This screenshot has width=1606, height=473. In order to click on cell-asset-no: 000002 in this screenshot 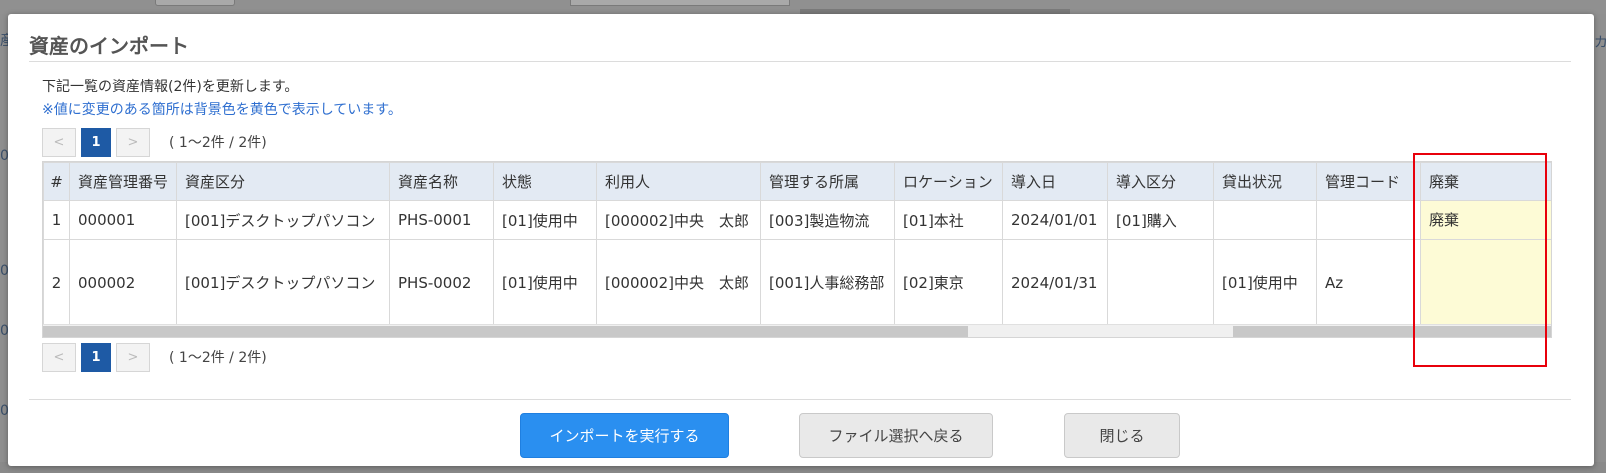, I will do `click(123, 282)`.